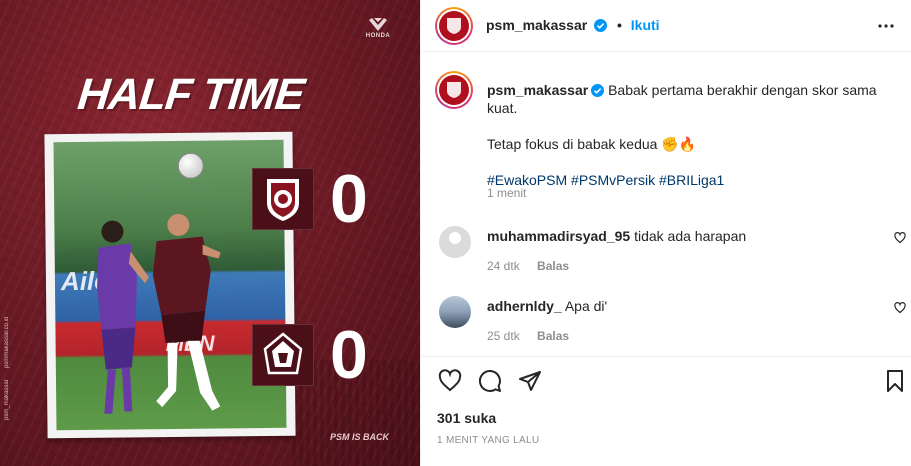  I want to click on away-score-row: 0, so click(312, 355).